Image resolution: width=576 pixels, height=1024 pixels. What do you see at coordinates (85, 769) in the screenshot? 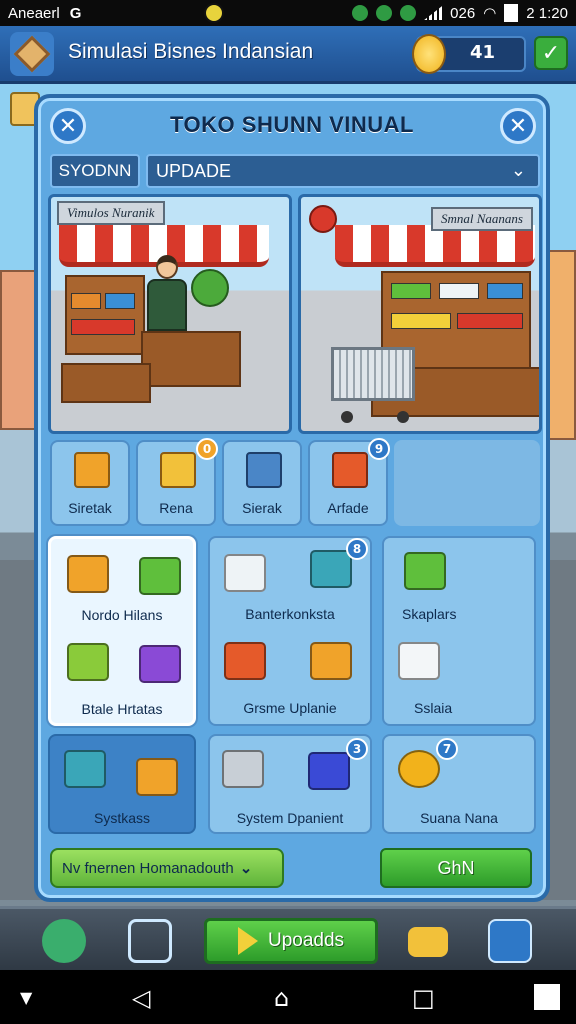
I see `register-icon` at bounding box center [85, 769].